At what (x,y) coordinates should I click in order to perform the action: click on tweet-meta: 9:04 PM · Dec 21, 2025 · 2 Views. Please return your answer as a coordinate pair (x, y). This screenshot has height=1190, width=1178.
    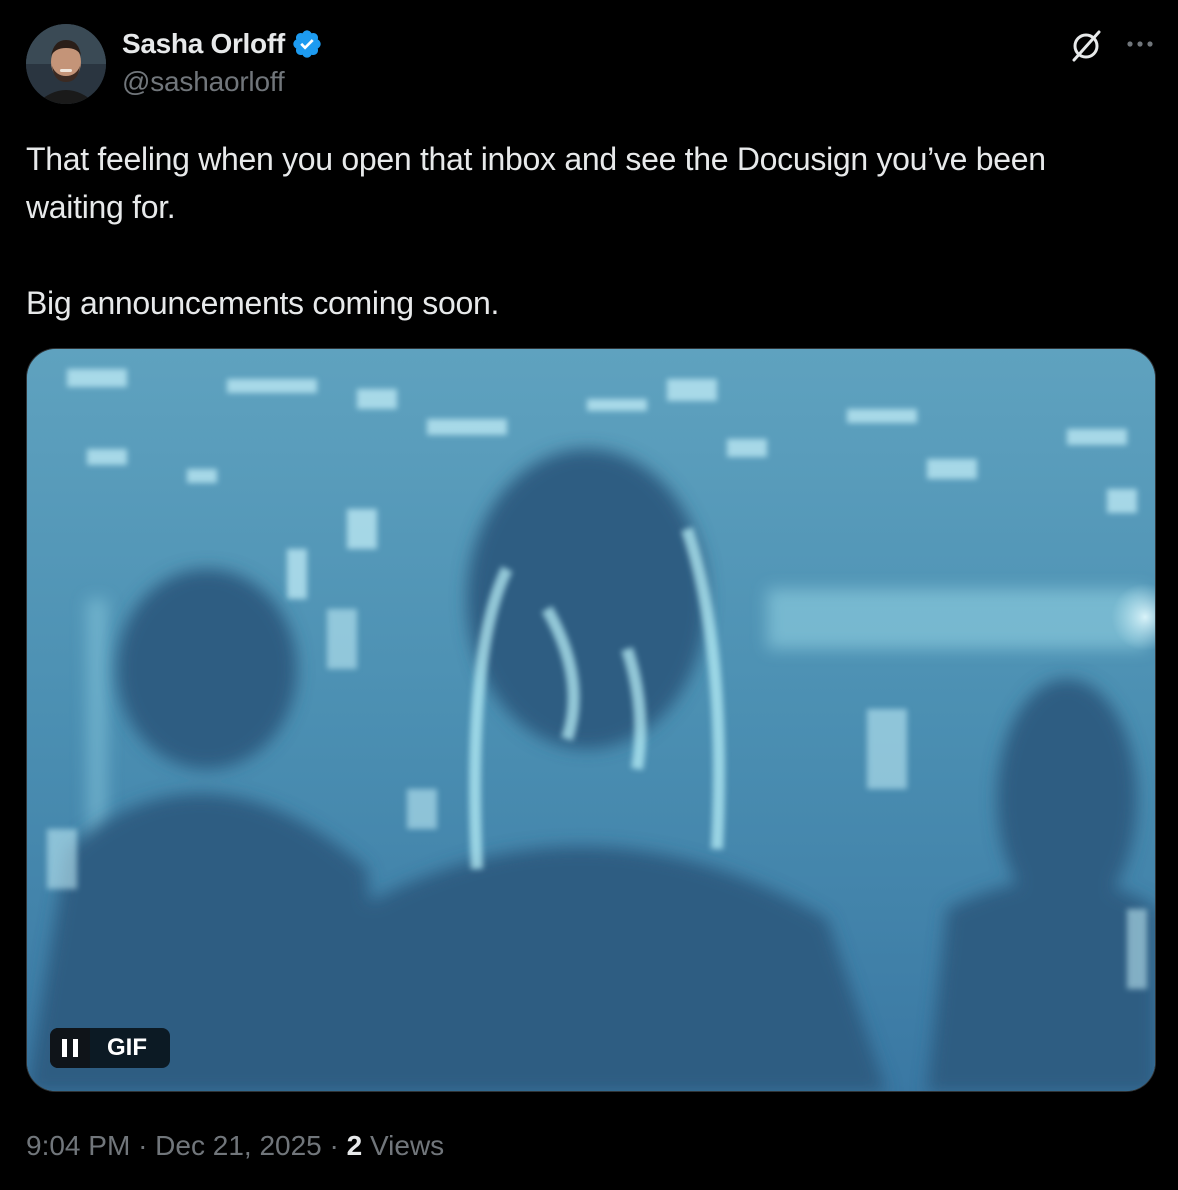
    Looking at the image, I should click on (235, 1146).